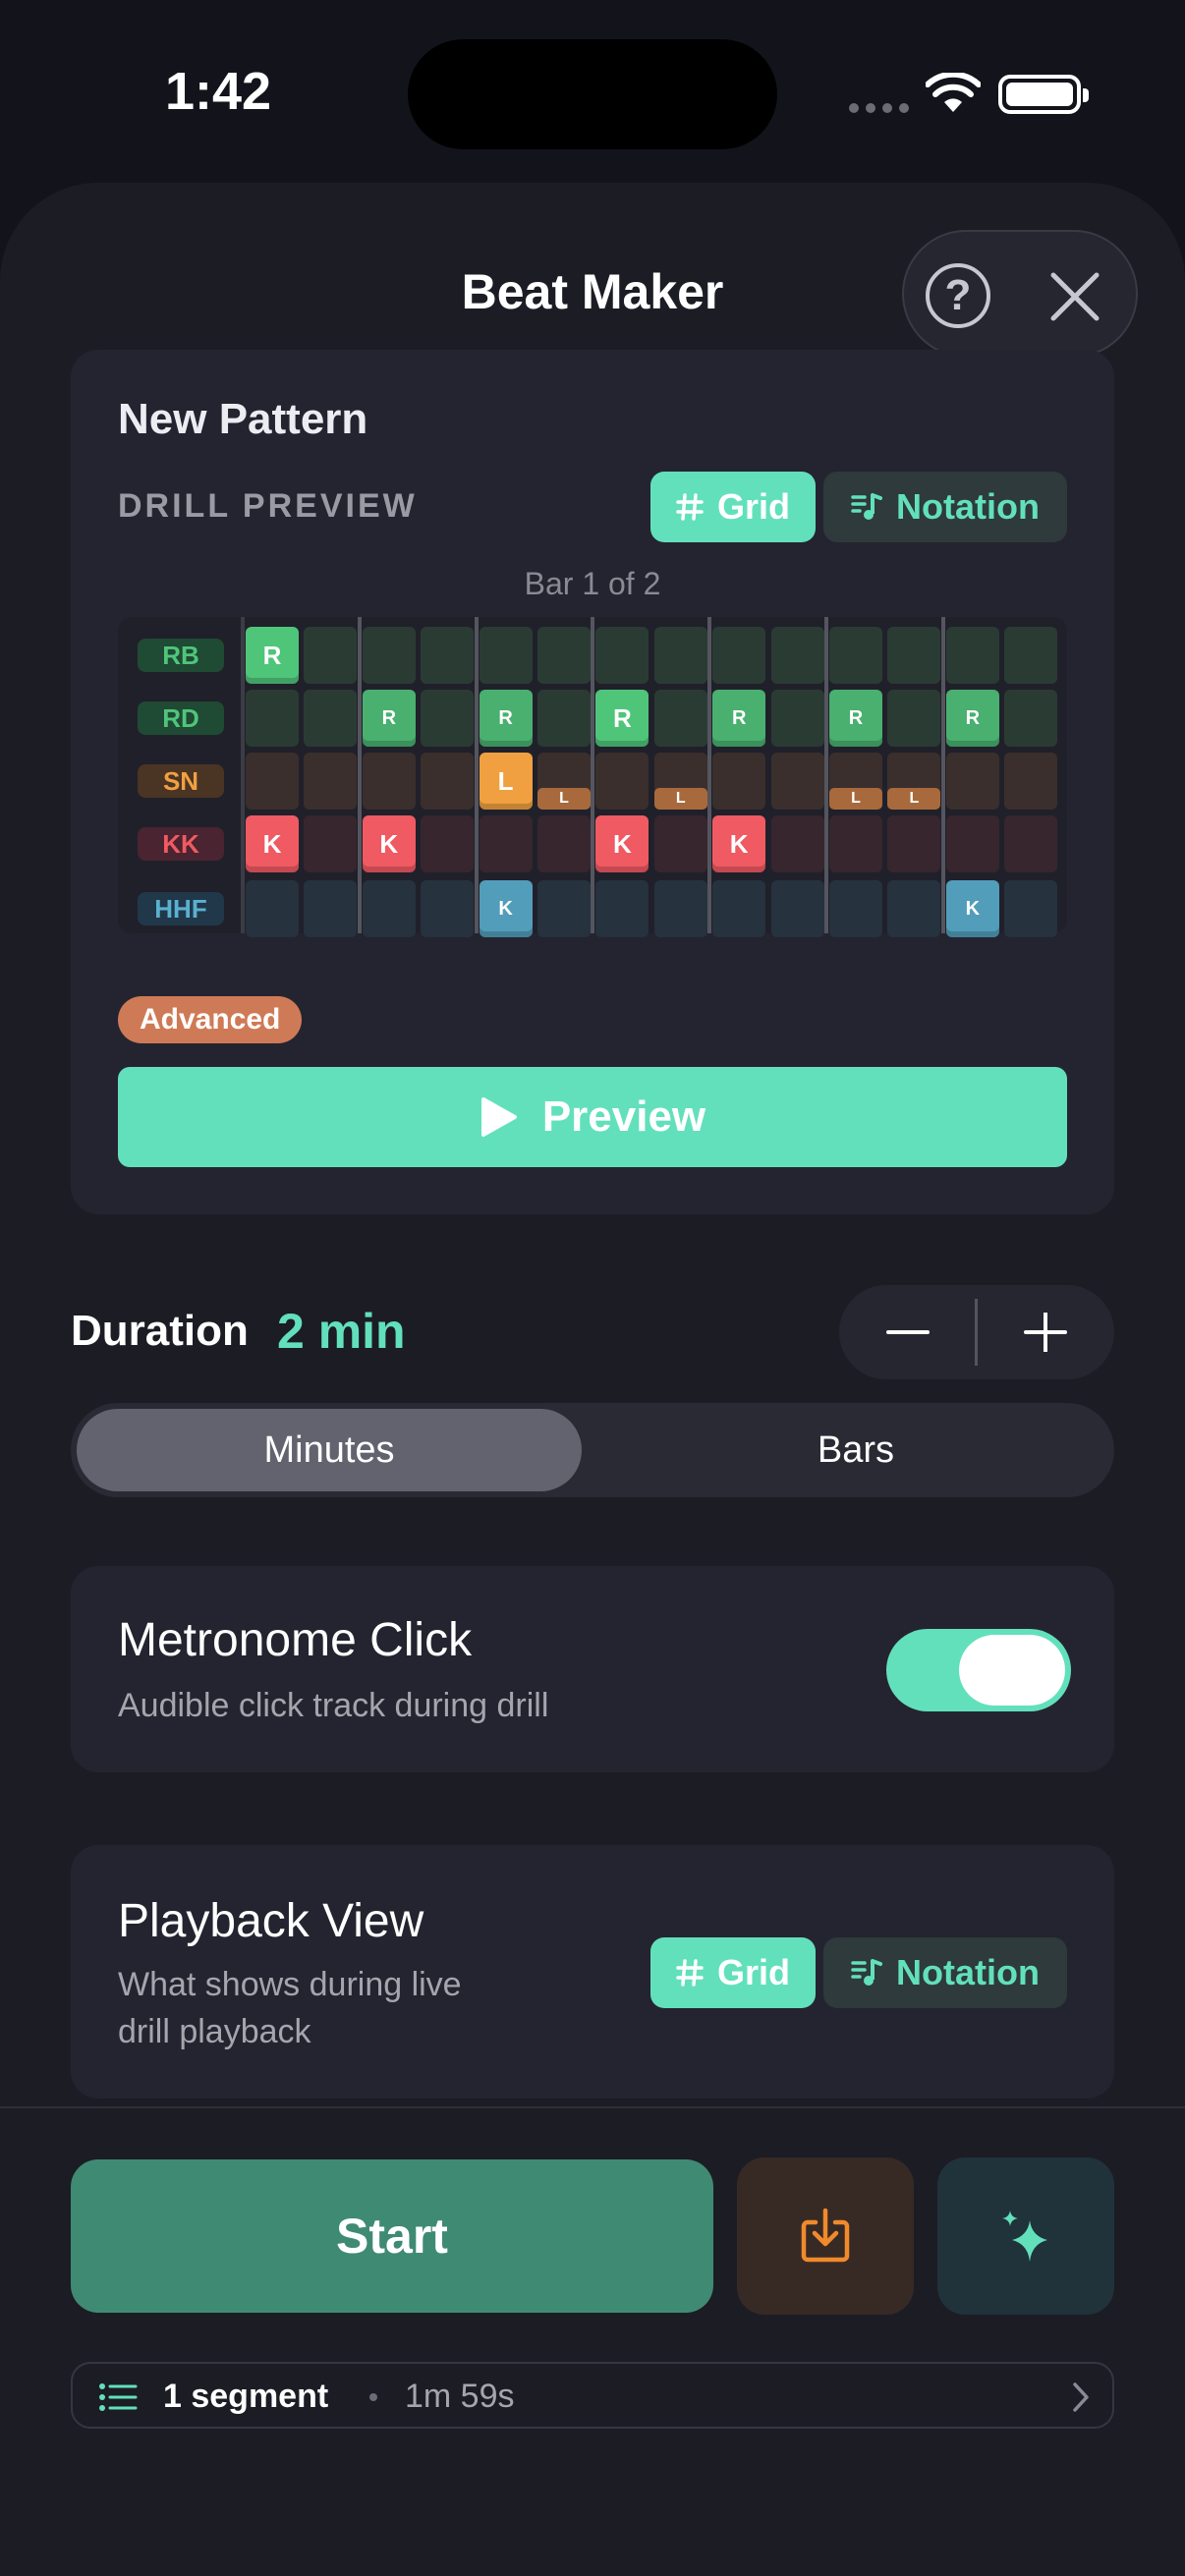 The height and width of the screenshot is (2576, 1185). Describe the element at coordinates (592, 2107) in the screenshot. I see `bottom-bar-divider` at that location.